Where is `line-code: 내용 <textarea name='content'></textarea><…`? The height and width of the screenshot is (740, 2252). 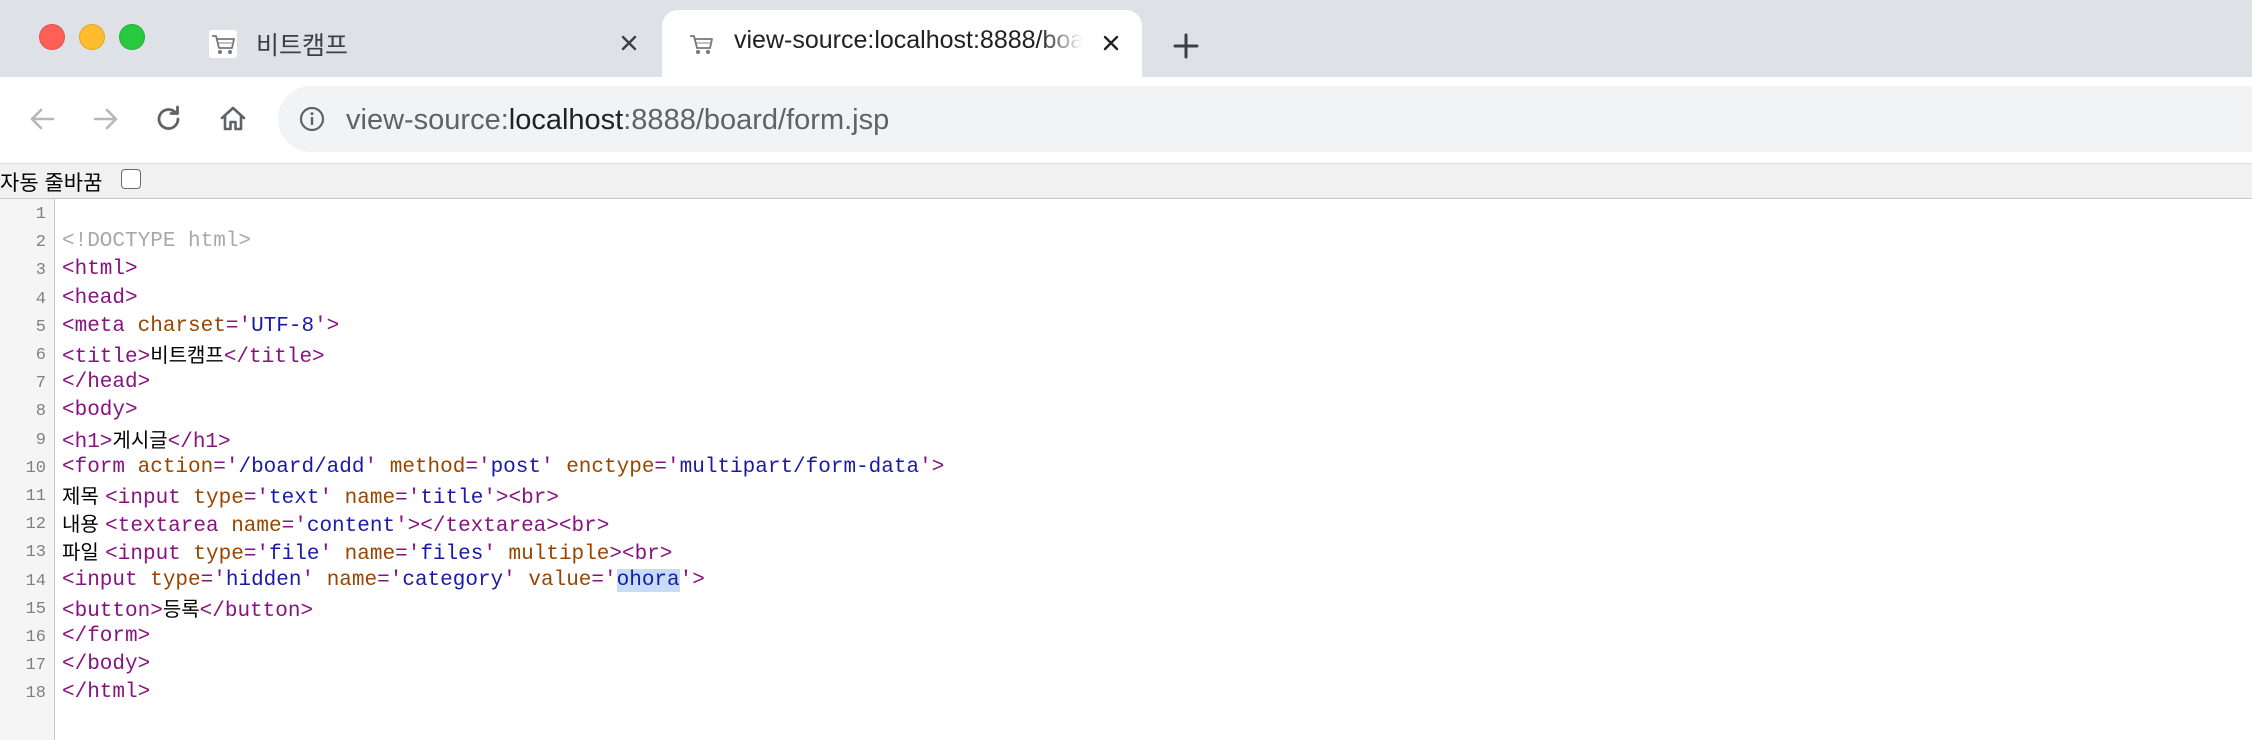
line-code: 내용 <textarea name='content'></textarea><… is located at coordinates (335, 525).